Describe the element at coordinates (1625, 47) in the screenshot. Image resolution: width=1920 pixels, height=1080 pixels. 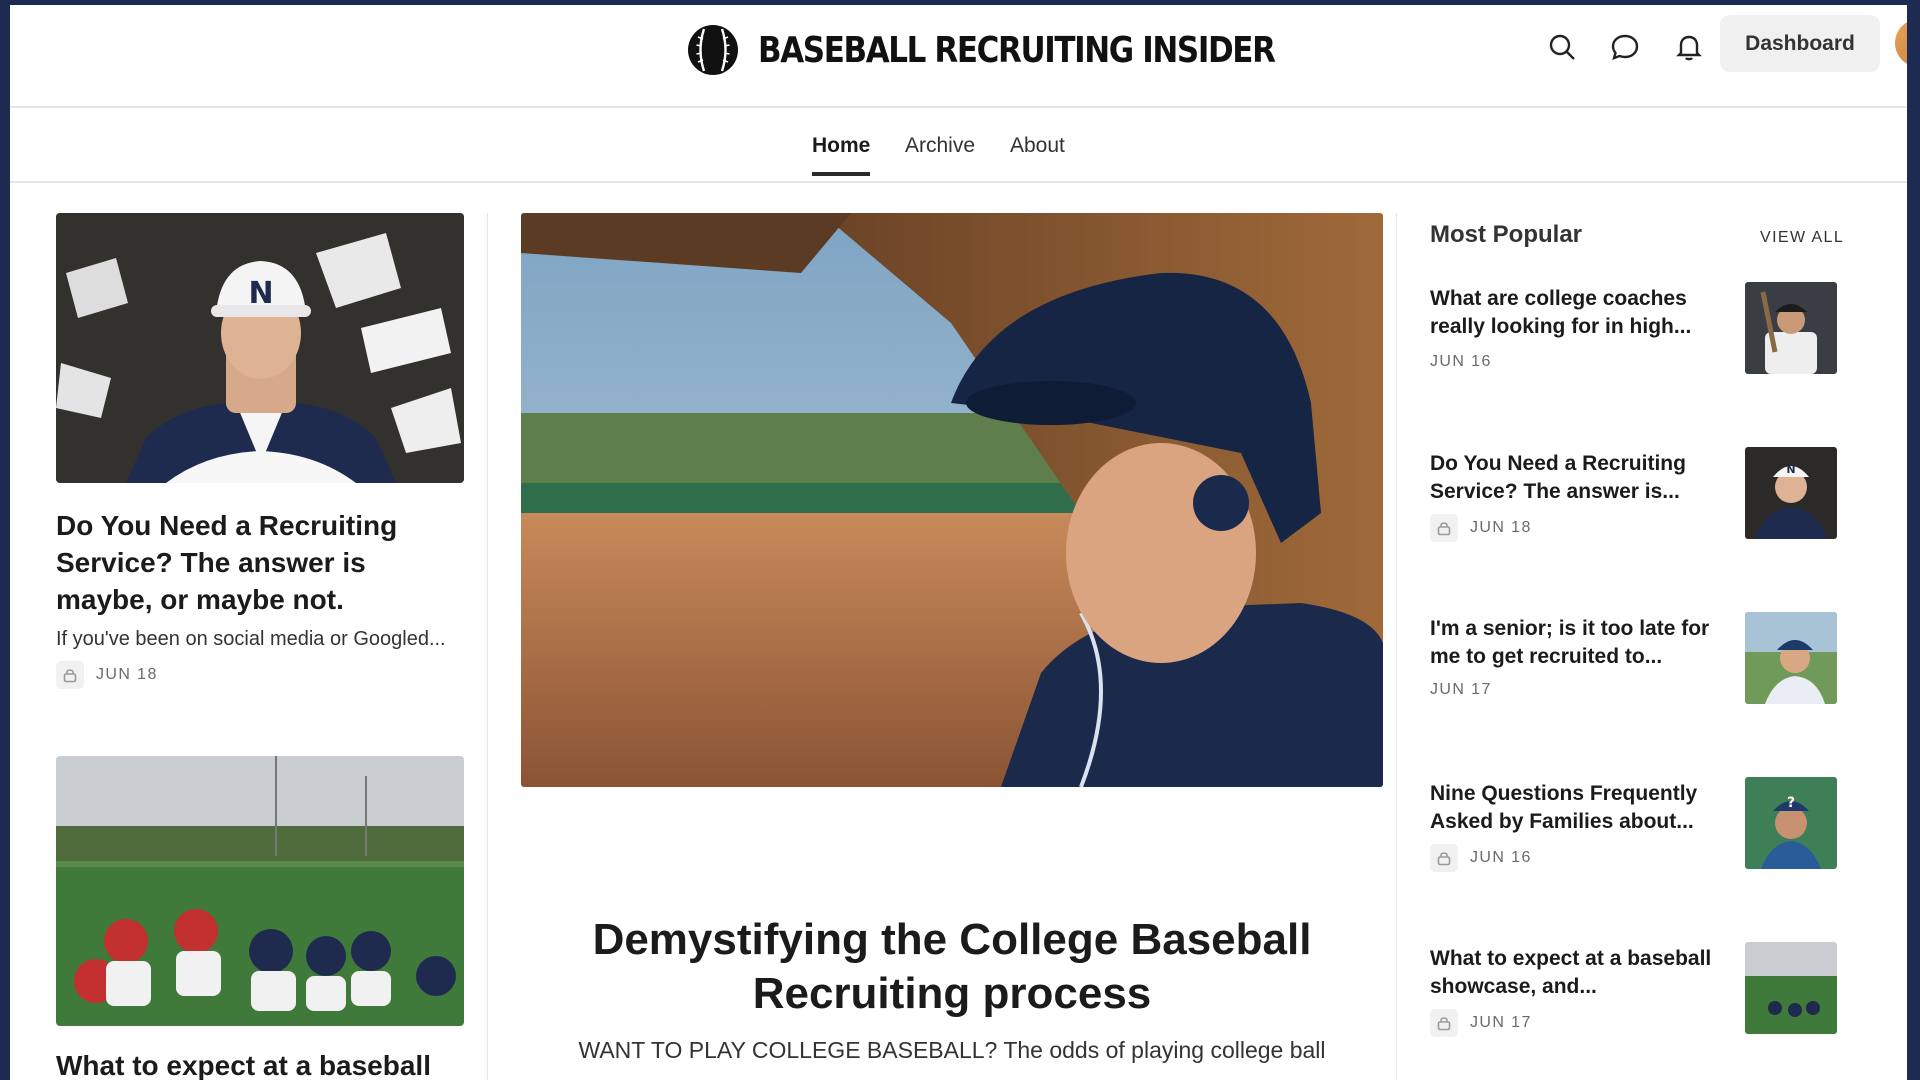
I see `chat-icon` at that location.